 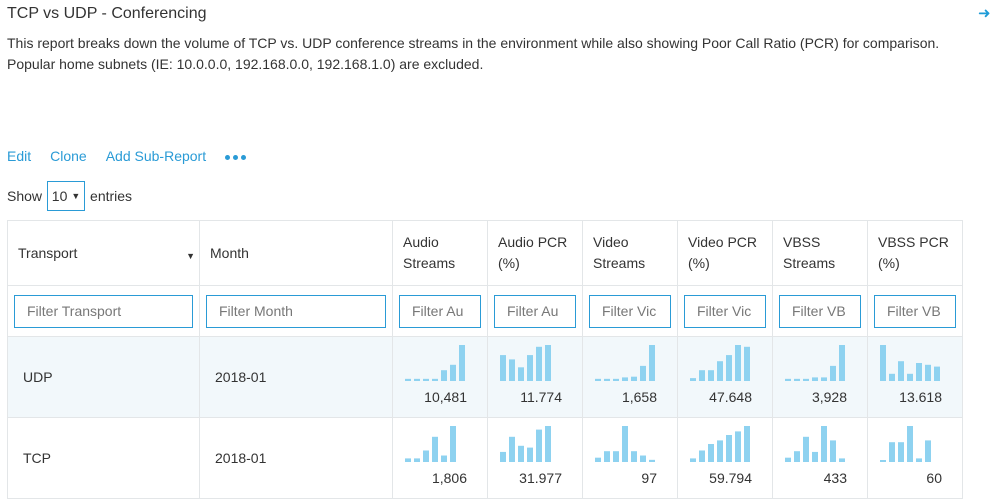 I want to click on sparkline-cell: 3,928, so click(x=820, y=377).